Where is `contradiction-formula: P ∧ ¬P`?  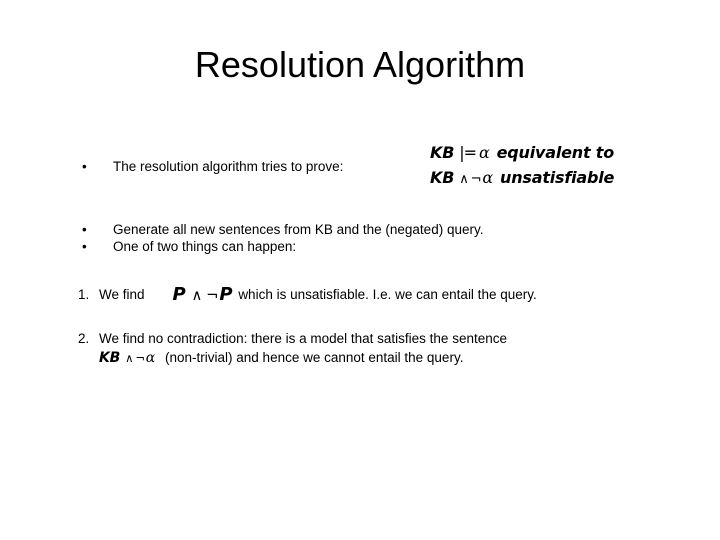
contradiction-formula: P ∧ ¬P is located at coordinates (203, 295).